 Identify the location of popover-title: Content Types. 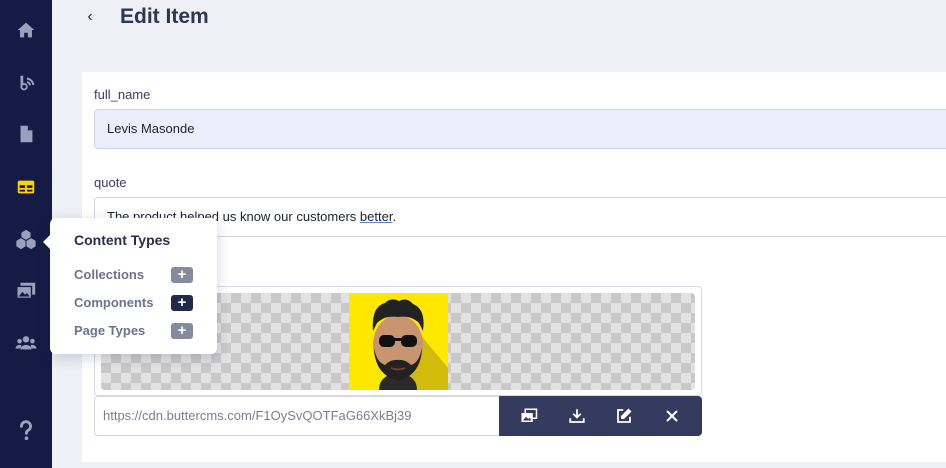
(122, 240).